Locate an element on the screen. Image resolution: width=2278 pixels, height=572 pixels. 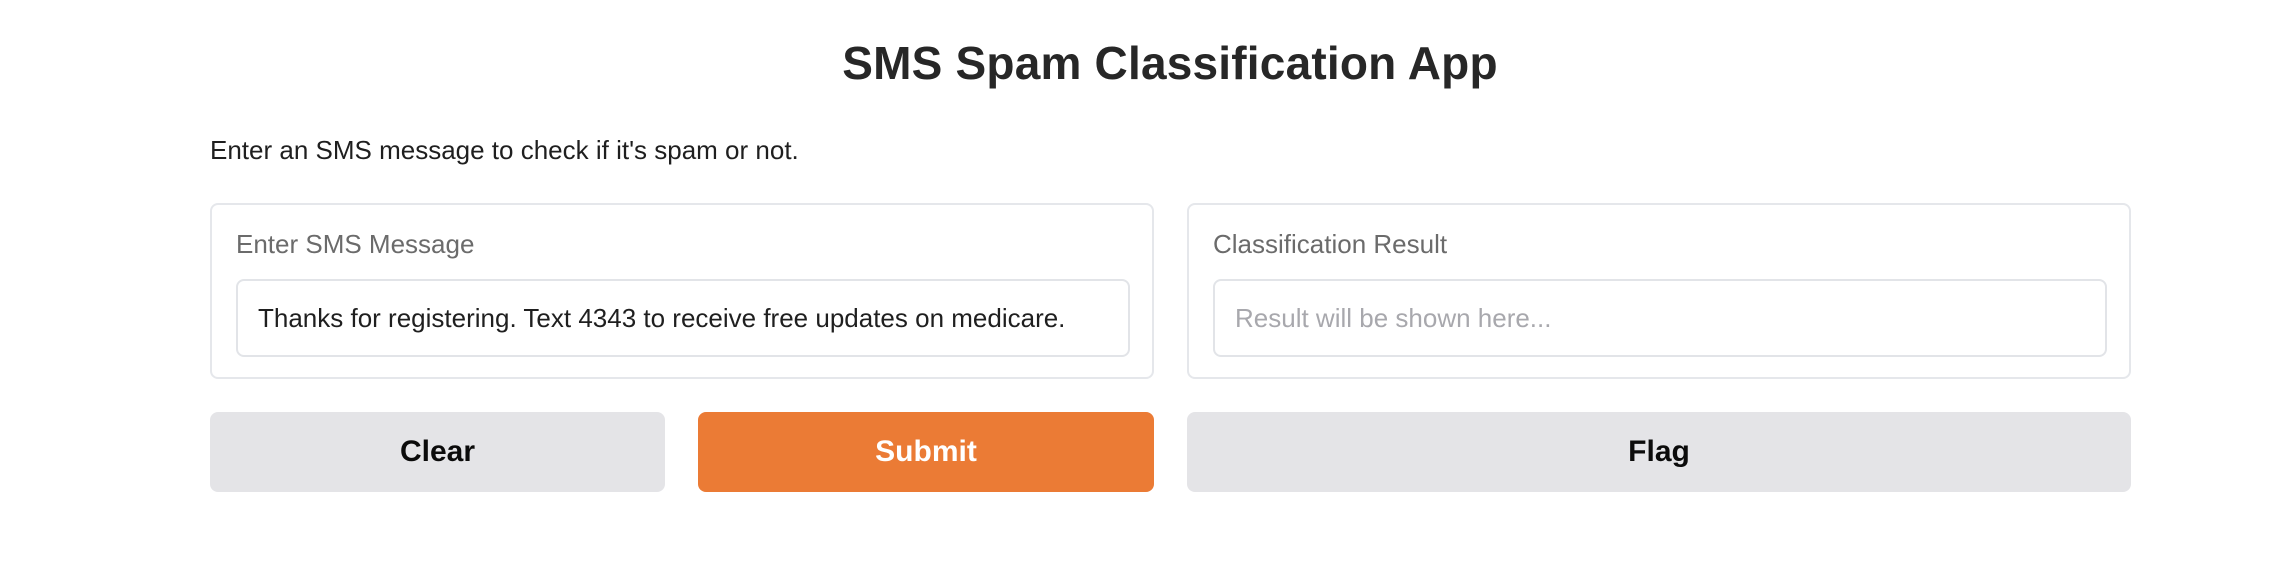
flag-button: Flag is located at coordinates (1659, 452).